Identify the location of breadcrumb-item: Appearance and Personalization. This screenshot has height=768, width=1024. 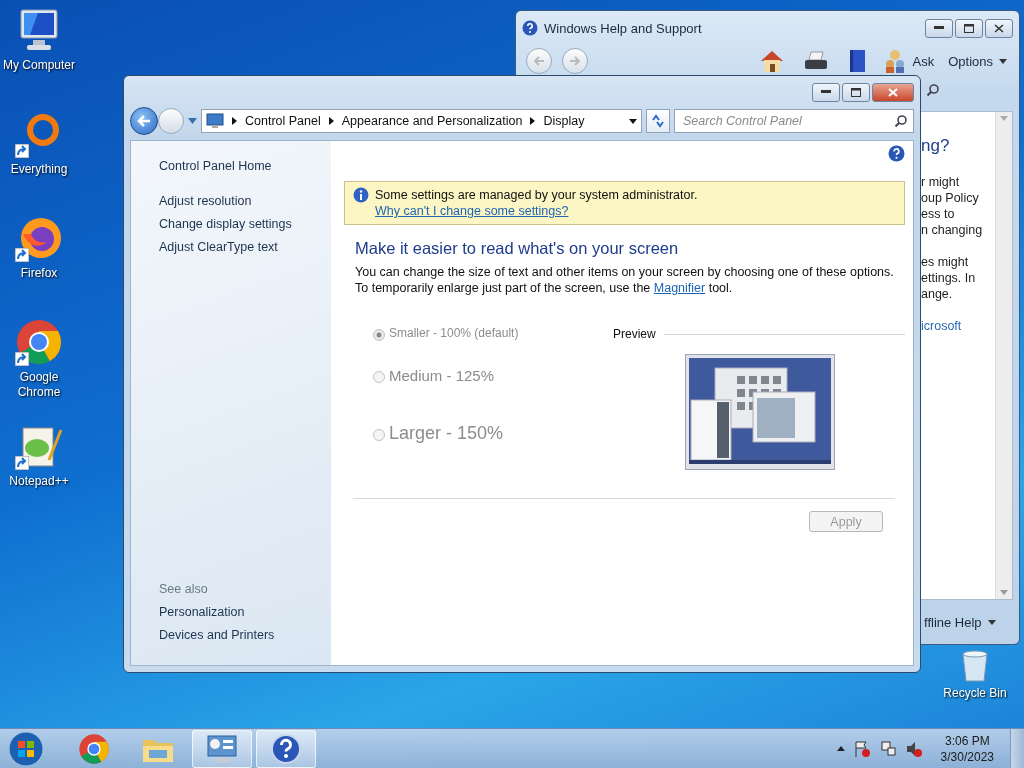
(432, 121).